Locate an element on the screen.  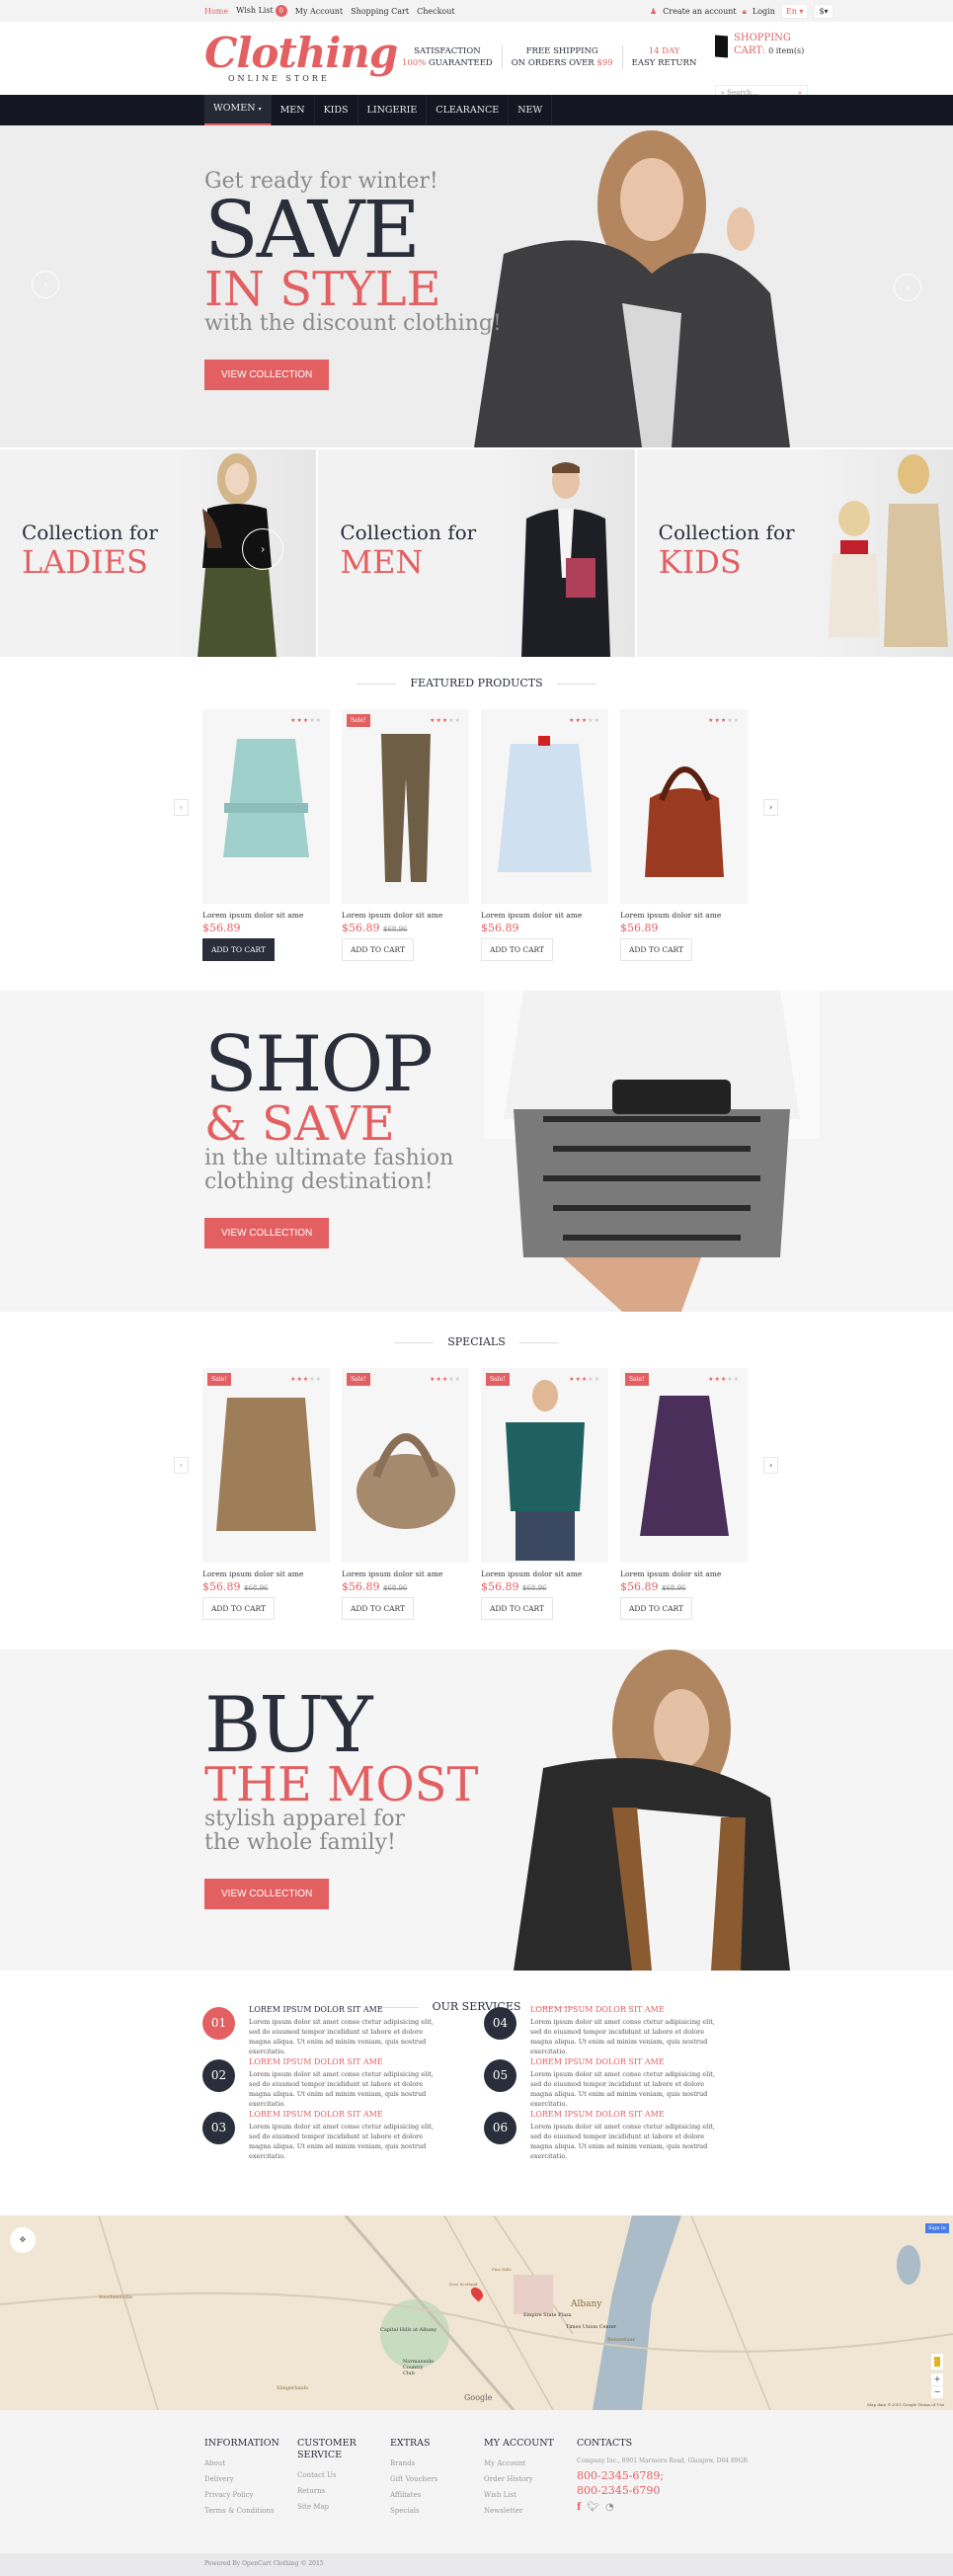
street-view-pegman-icon is located at coordinates (937, 2362).